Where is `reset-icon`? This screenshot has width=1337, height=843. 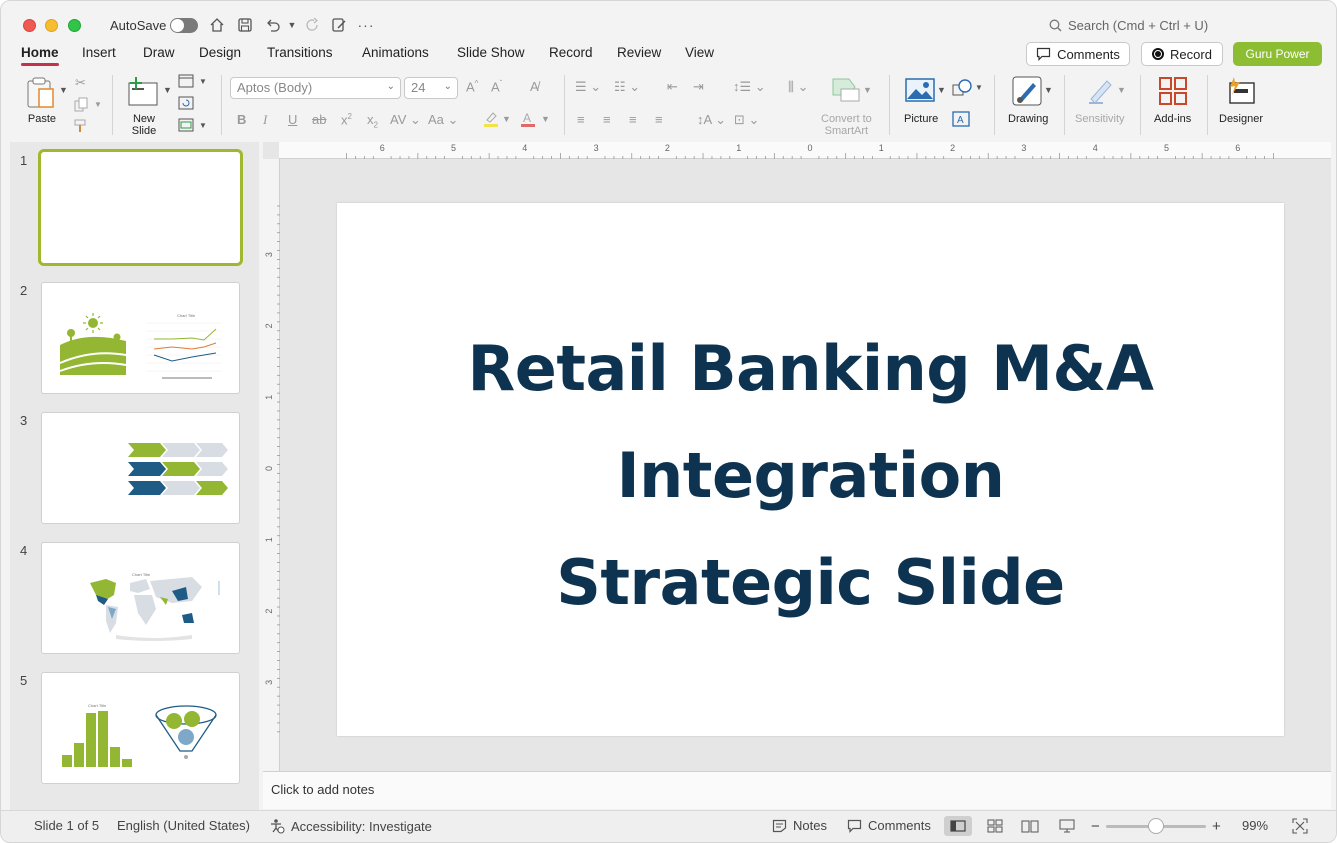
reset-icon is located at coordinates (186, 104).